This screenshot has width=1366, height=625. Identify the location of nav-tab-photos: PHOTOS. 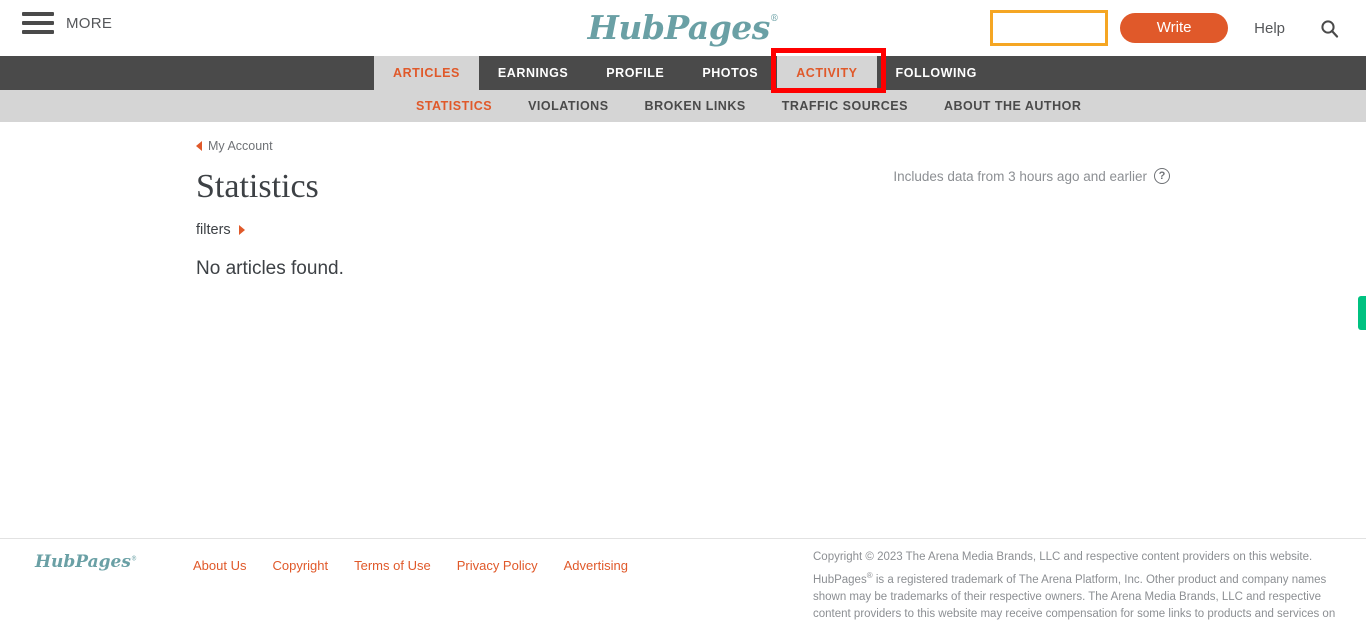
(730, 73).